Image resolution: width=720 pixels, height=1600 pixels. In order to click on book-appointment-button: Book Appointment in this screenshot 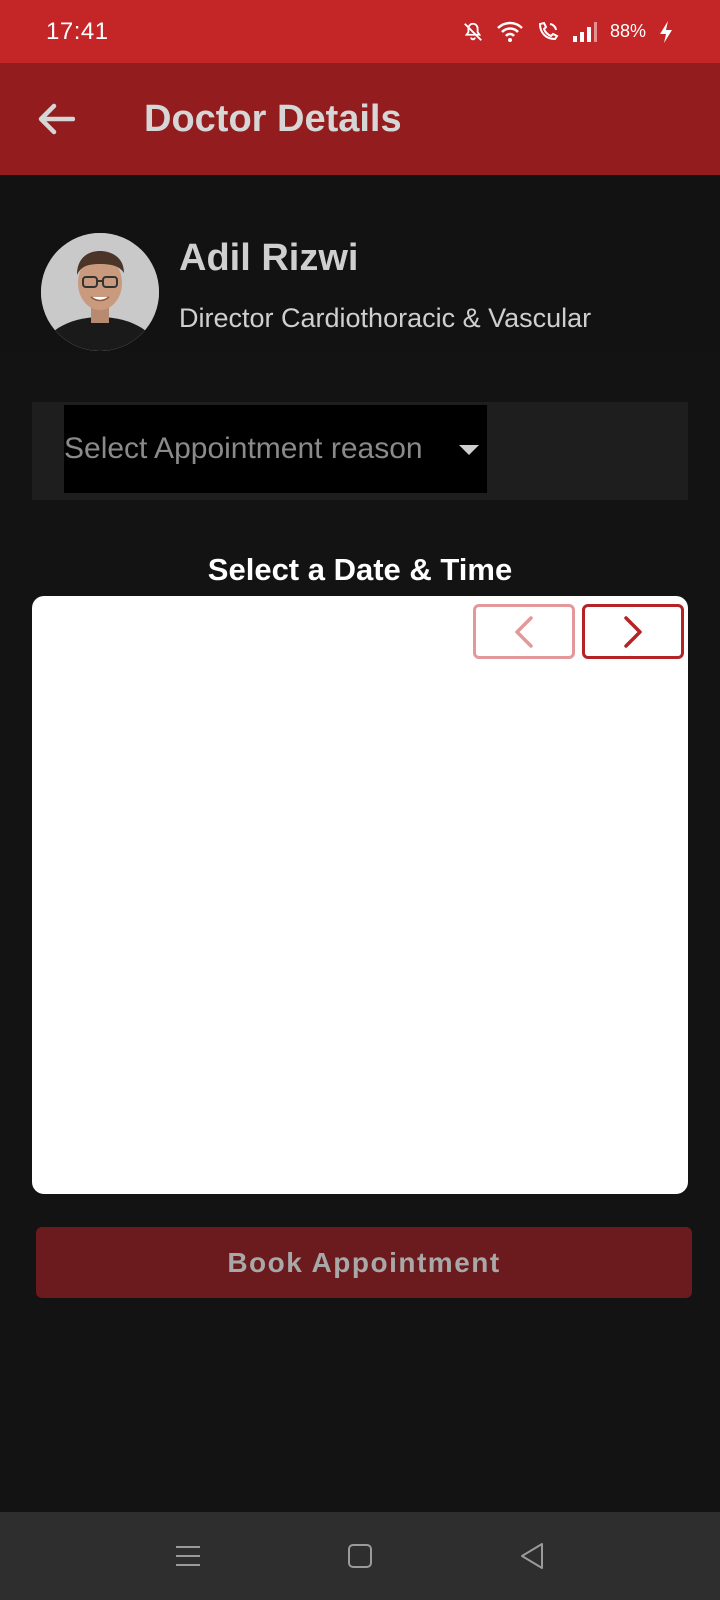, I will do `click(364, 1262)`.